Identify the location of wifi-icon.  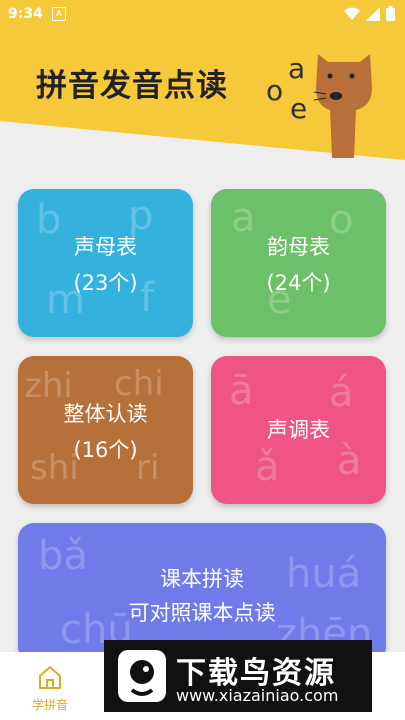
(352, 13).